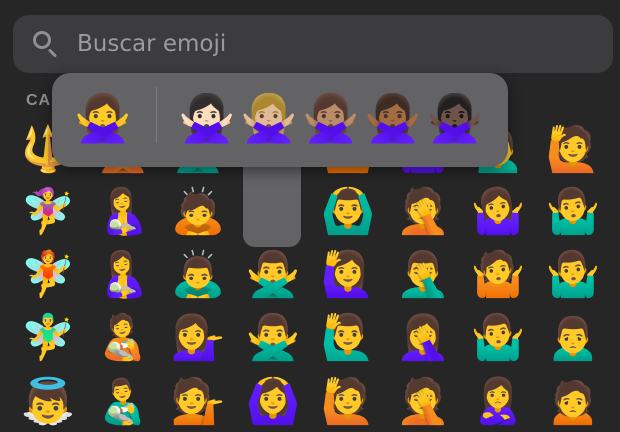 This screenshot has width=620, height=432. What do you see at coordinates (348, 275) in the screenshot?
I see `emoji-key: 🙋‍♀️` at bounding box center [348, 275].